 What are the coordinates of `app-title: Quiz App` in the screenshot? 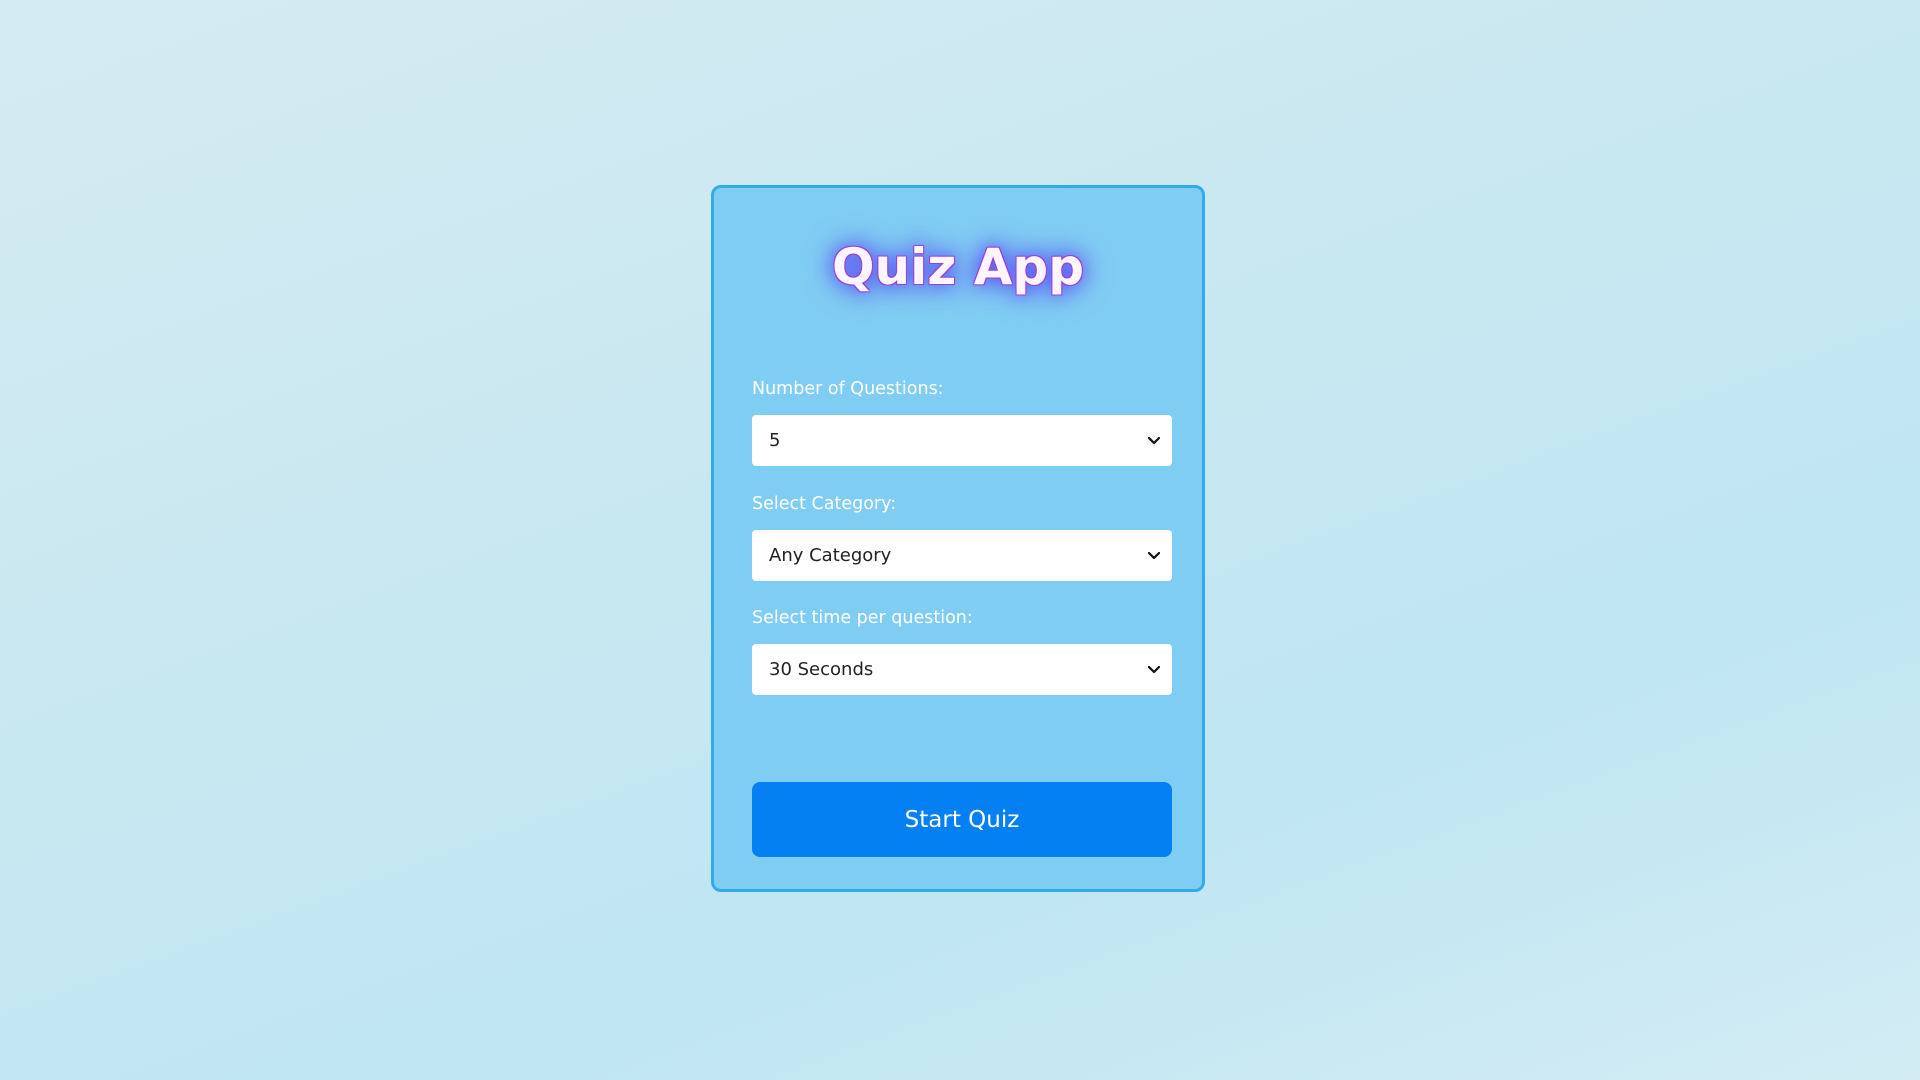 It's located at (958, 267).